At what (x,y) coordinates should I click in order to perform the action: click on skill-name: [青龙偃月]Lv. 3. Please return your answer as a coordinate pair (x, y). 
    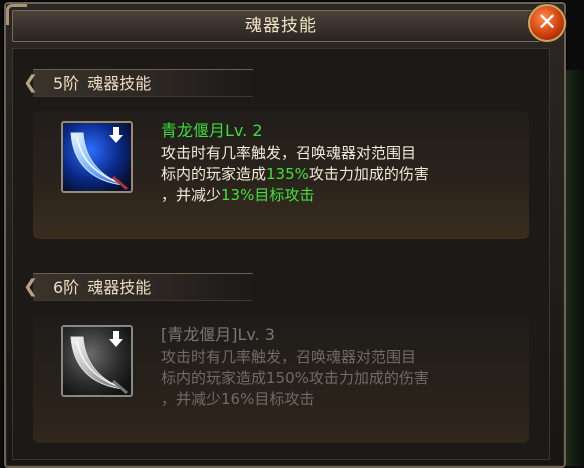
    Looking at the image, I should click on (218, 334).